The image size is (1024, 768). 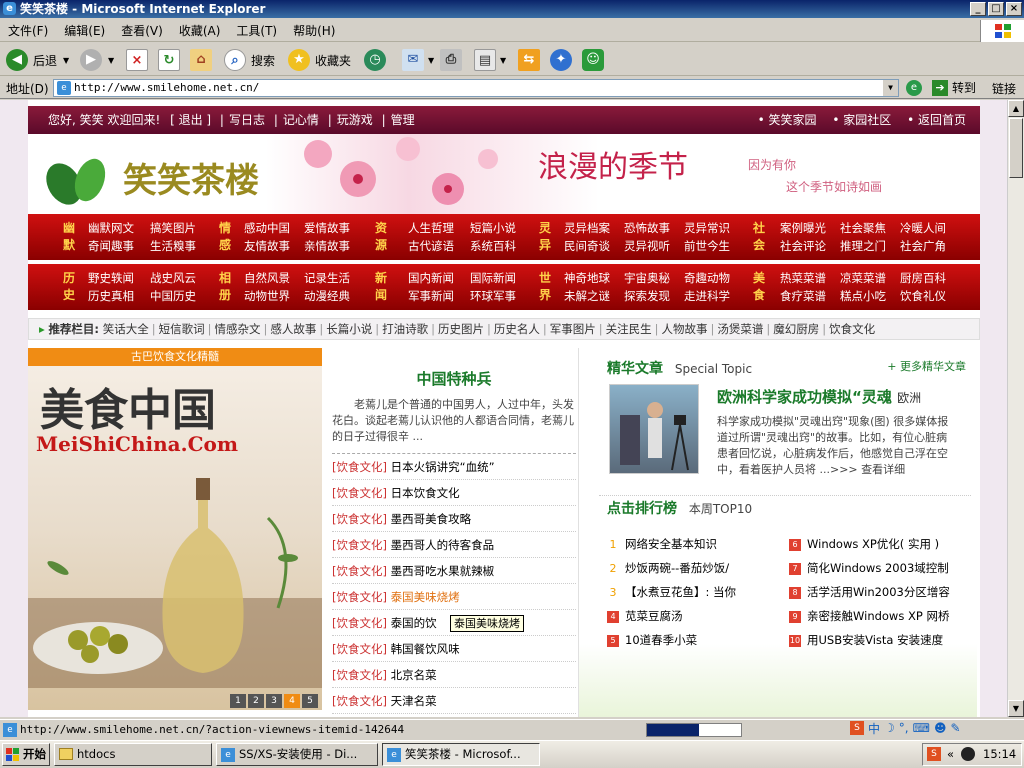 What do you see at coordinates (454, 675) in the screenshot?
I see `list-item: [饮食文化] 北京名菜` at bounding box center [454, 675].